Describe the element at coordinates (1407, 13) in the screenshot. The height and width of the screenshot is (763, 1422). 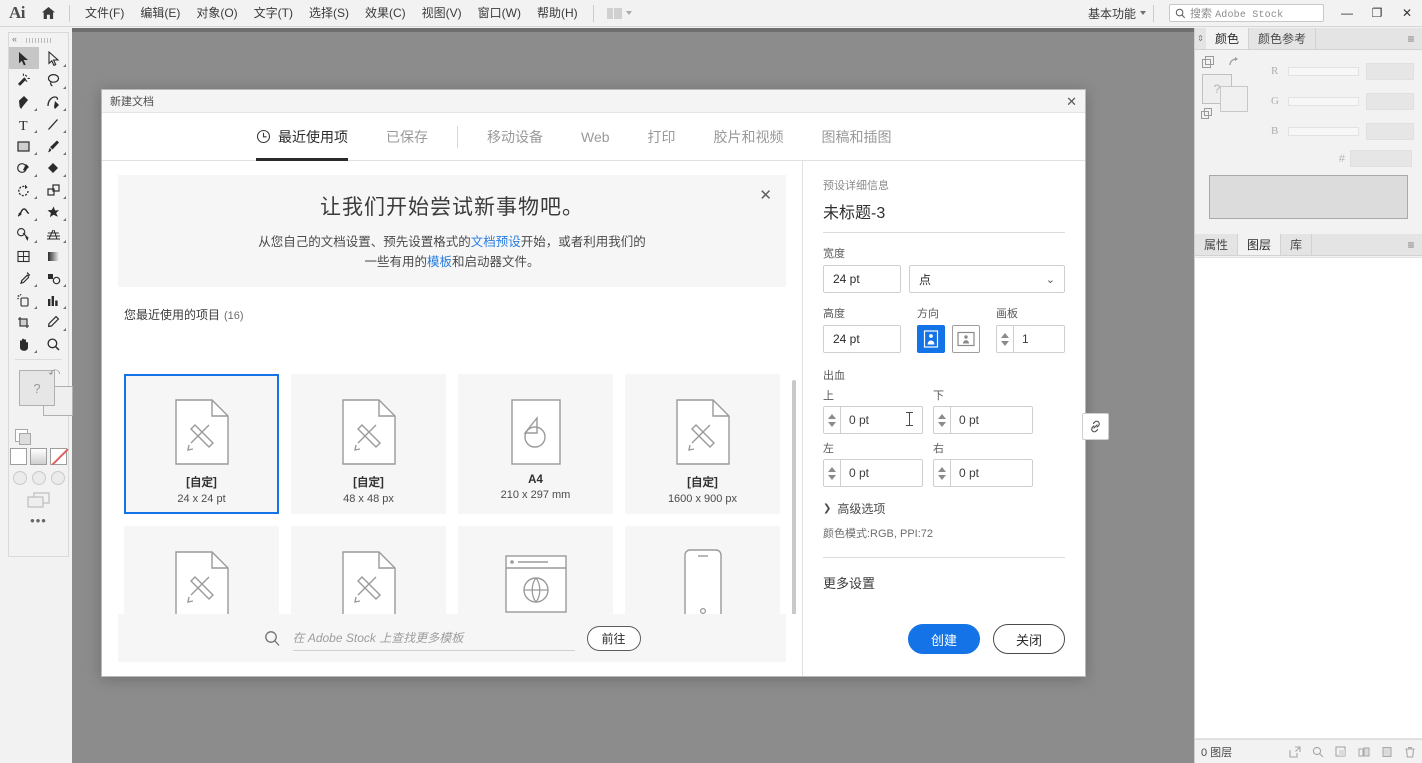
I see `close-window-button: ✕` at that location.